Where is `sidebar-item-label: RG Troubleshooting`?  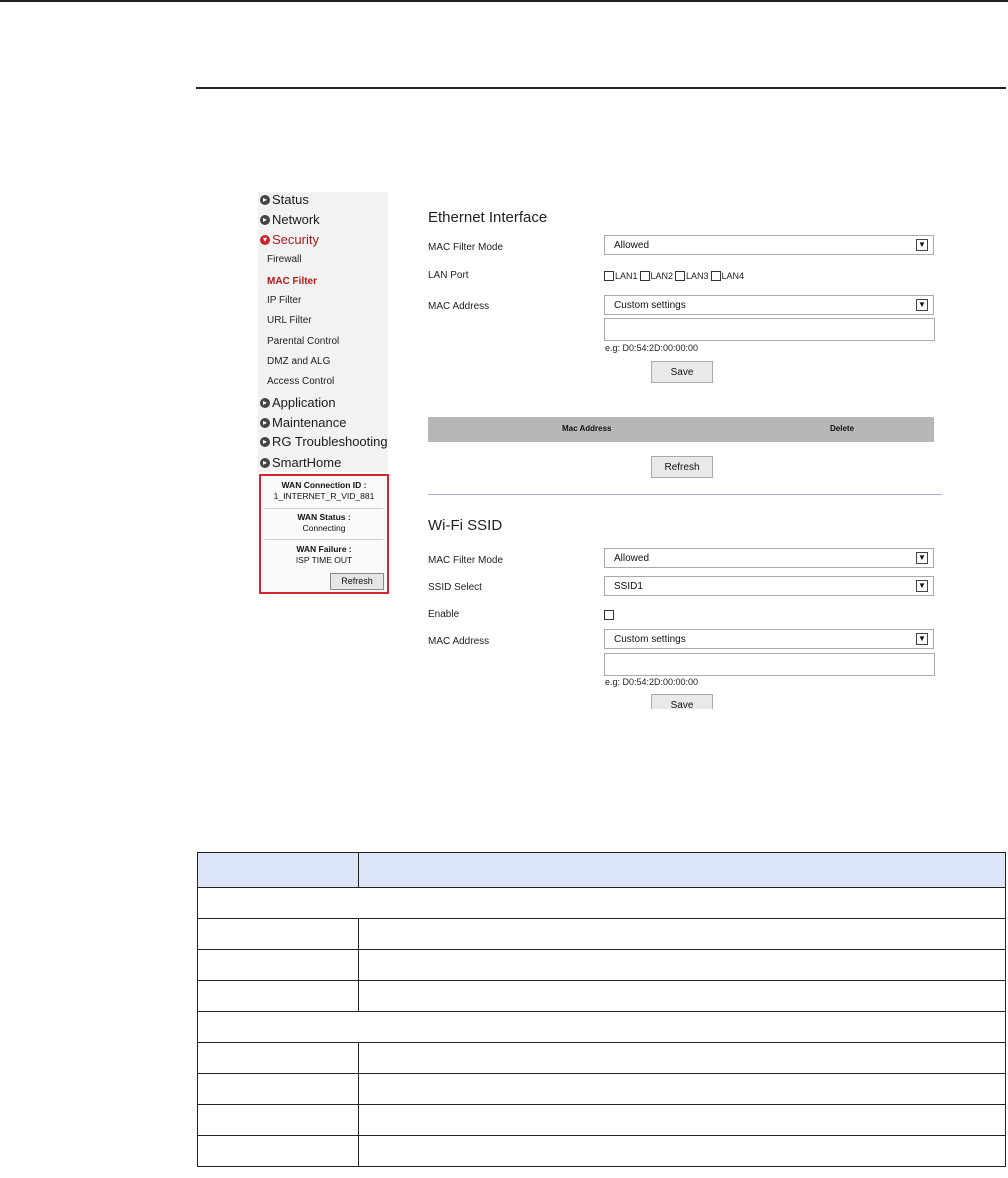
sidebar-item-label: RG Troubleshooting is located at coordinates (330, 441).